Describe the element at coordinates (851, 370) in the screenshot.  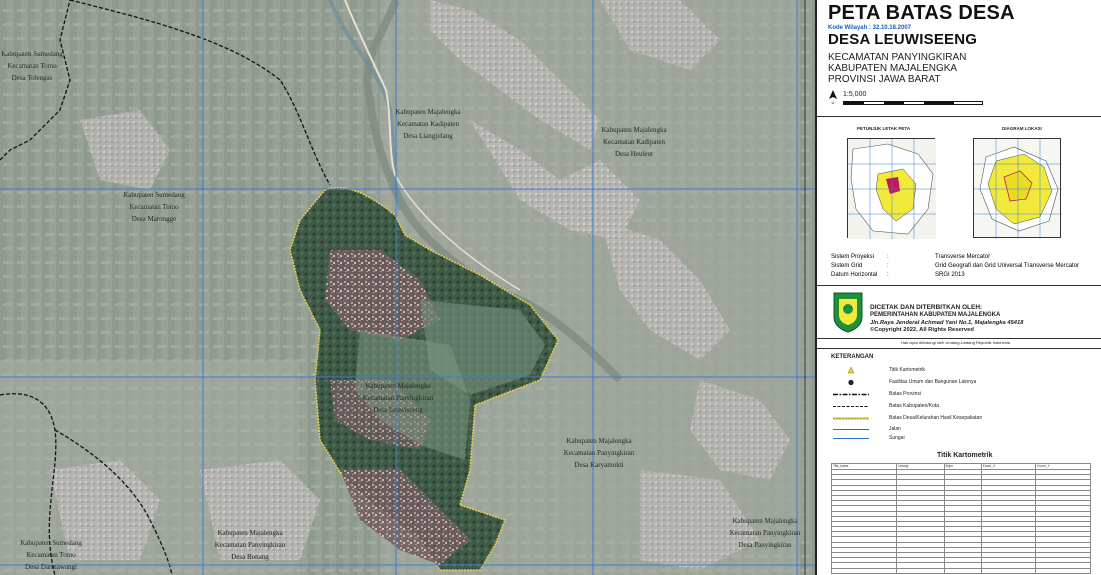
I see `triangle-icon` at that location.